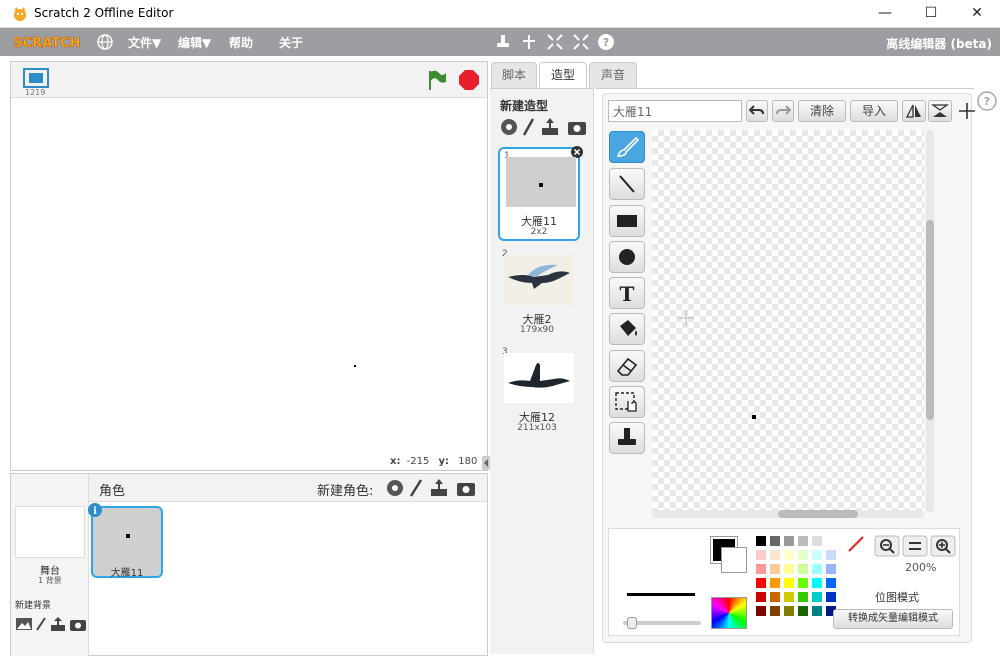 This screenshot has height=656, width=1000. I want to click on tab-costumes: 造型, so click(563, 75).